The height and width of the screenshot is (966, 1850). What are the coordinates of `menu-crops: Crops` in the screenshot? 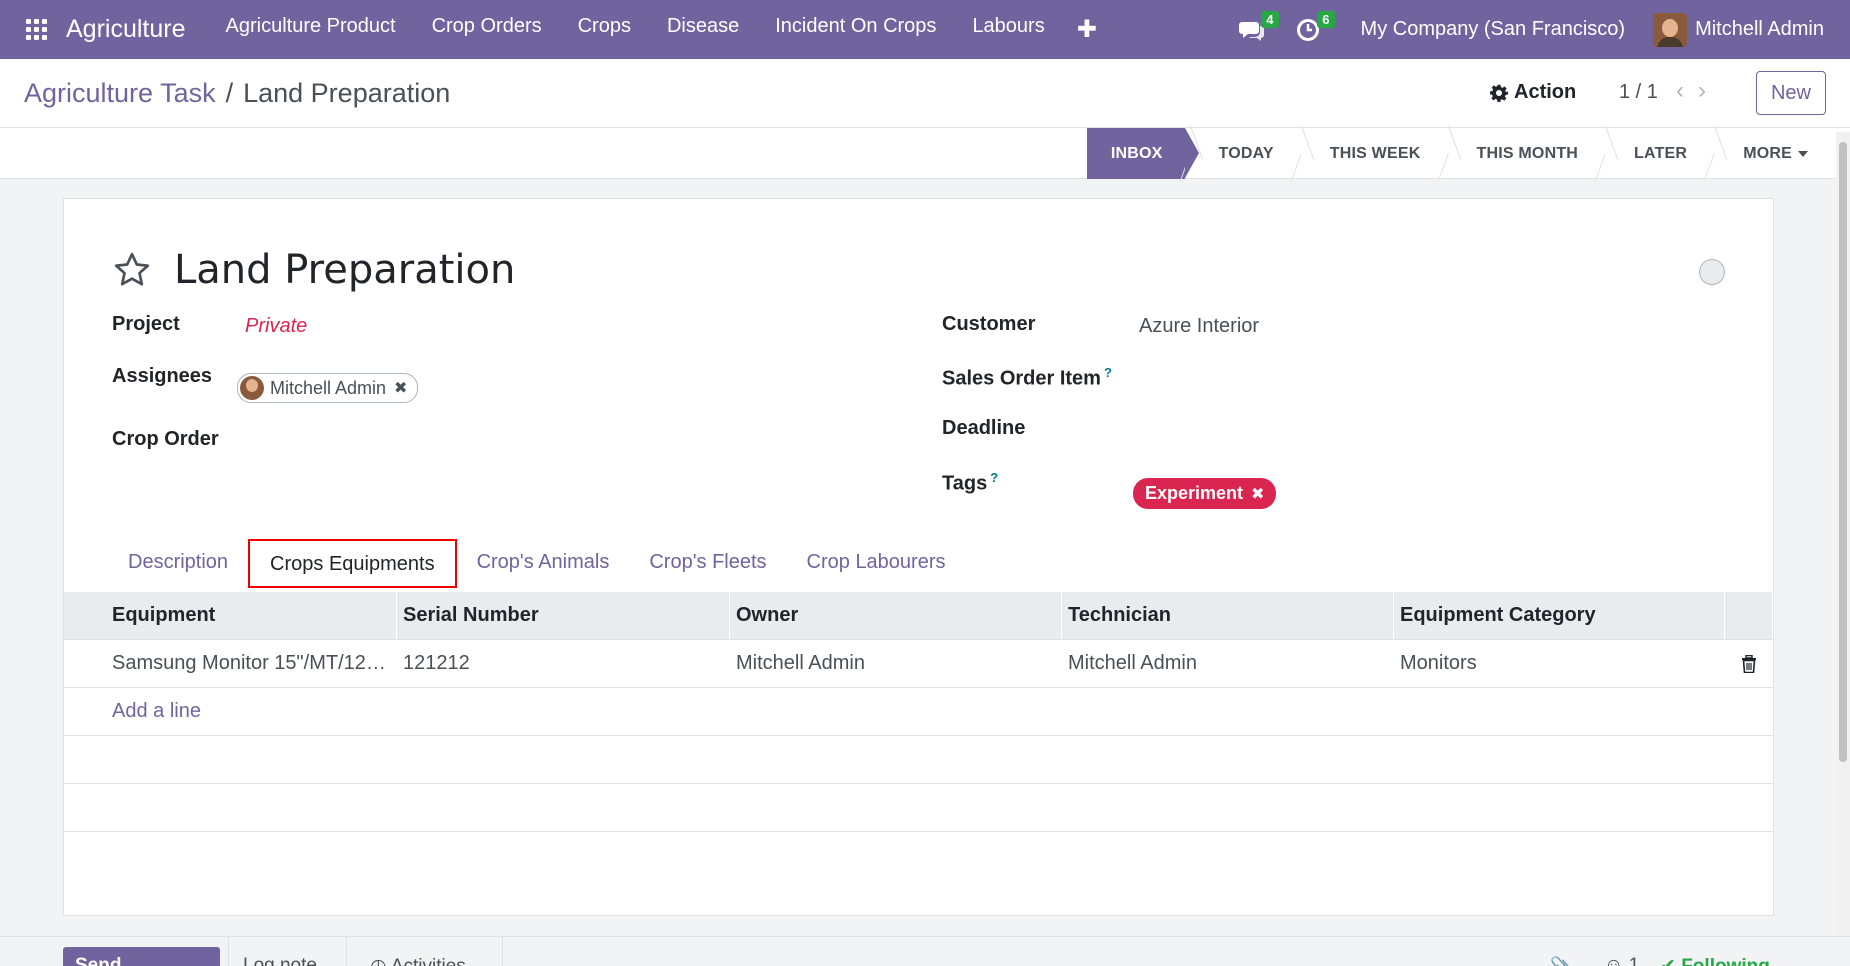 It's located at (604, 29).